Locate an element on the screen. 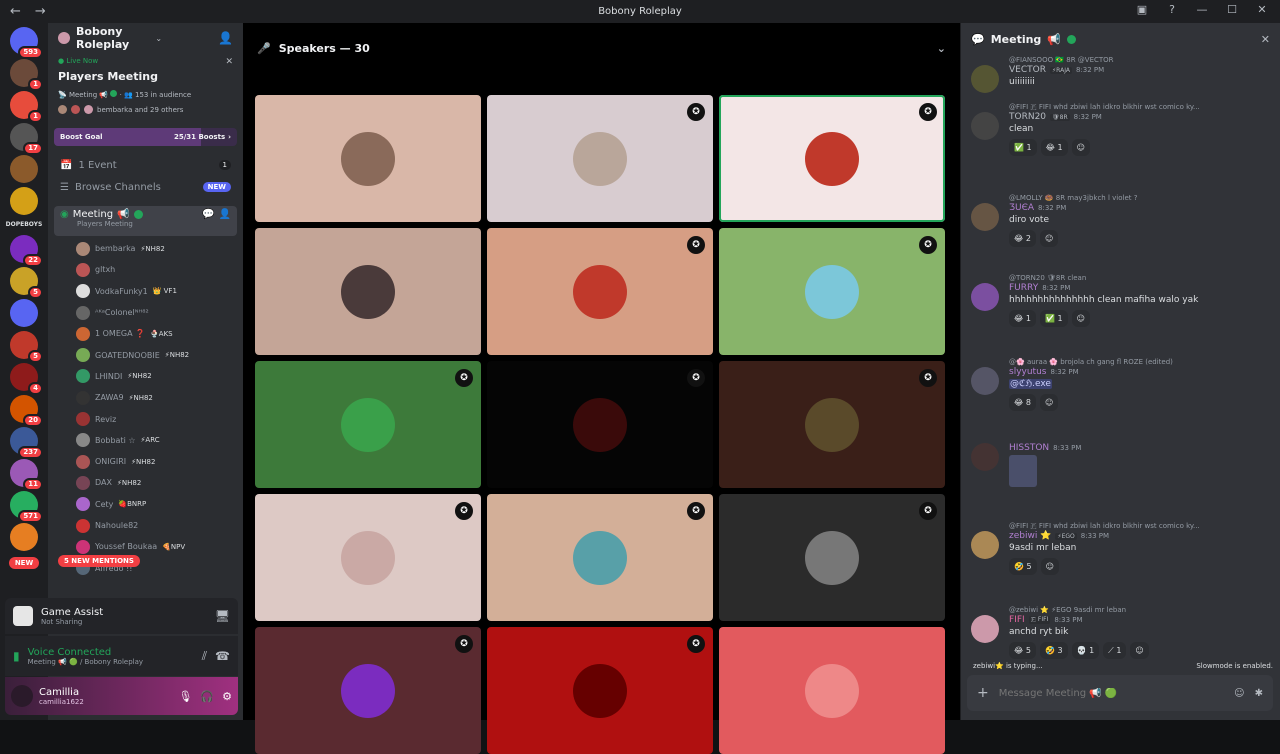 Image resolution: width=1280 pixels, height=754 pixels. invite-icon: 👤 is located at coordinates (225, 38).